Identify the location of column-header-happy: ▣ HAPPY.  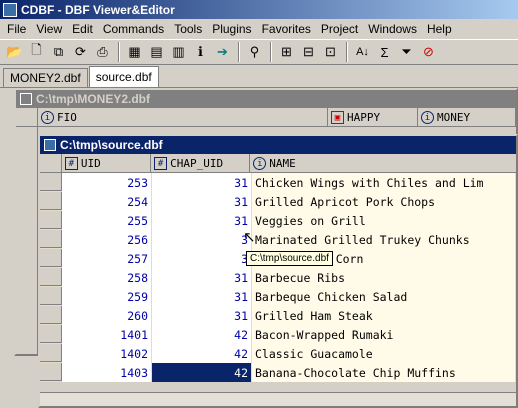
(373, 117).